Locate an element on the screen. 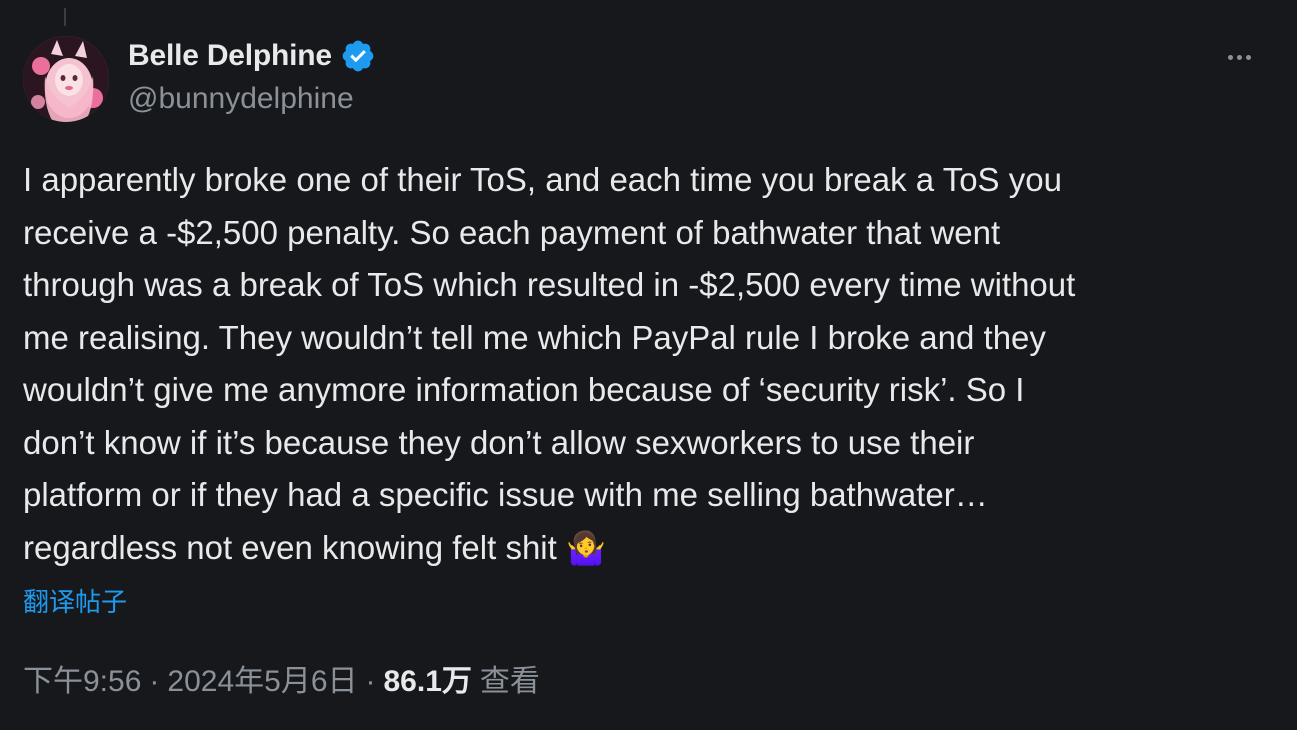  more-options-button is located at coordinates (1239, 57).